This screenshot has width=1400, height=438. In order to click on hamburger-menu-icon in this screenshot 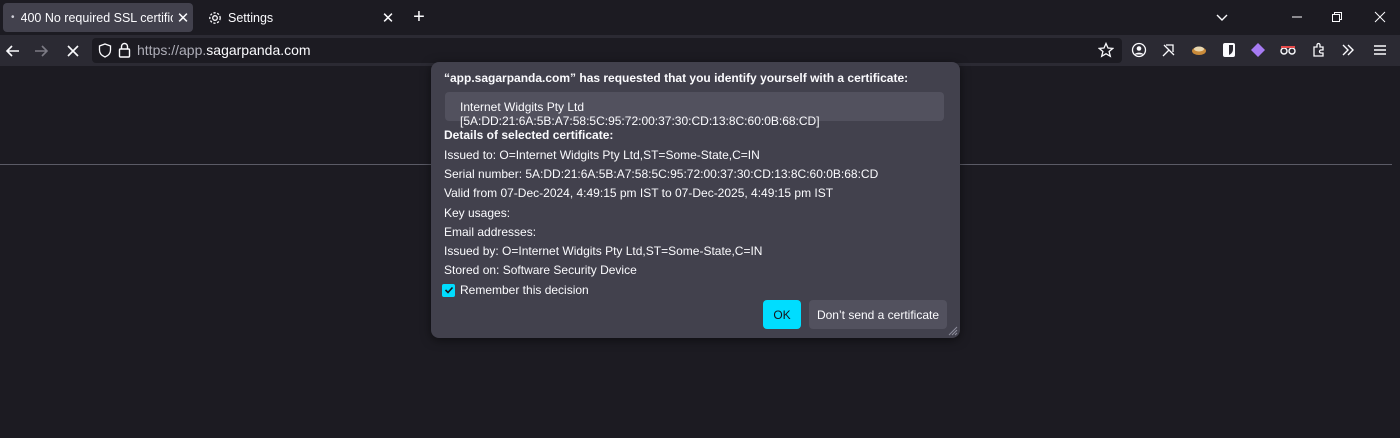, I will do `click(1380, 50)`.